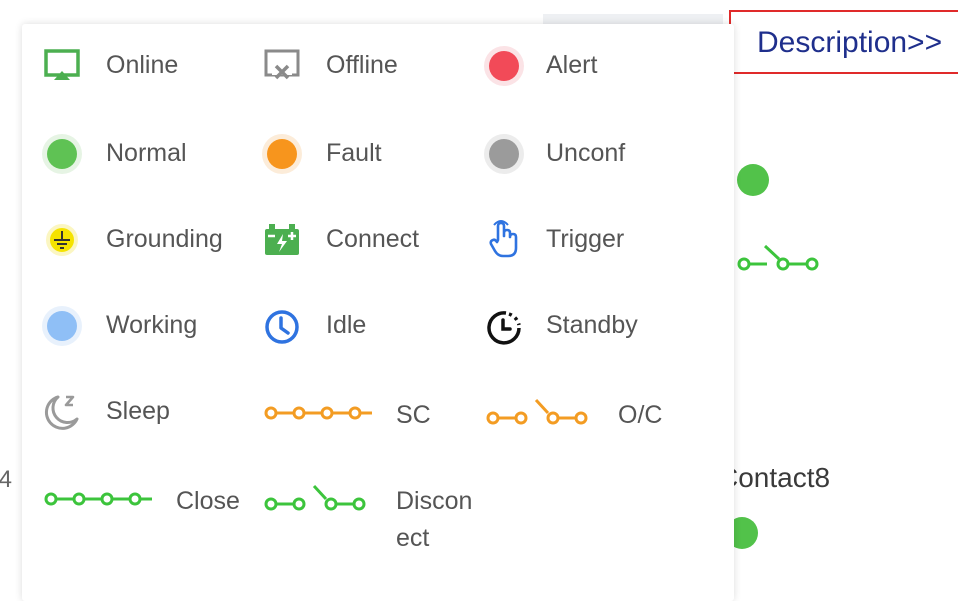 The image size is (958, 601). What do you see at coordinates (504, 326) in the screenshot?
I see `standby-clock-icon` at bounding box center [504, 326].